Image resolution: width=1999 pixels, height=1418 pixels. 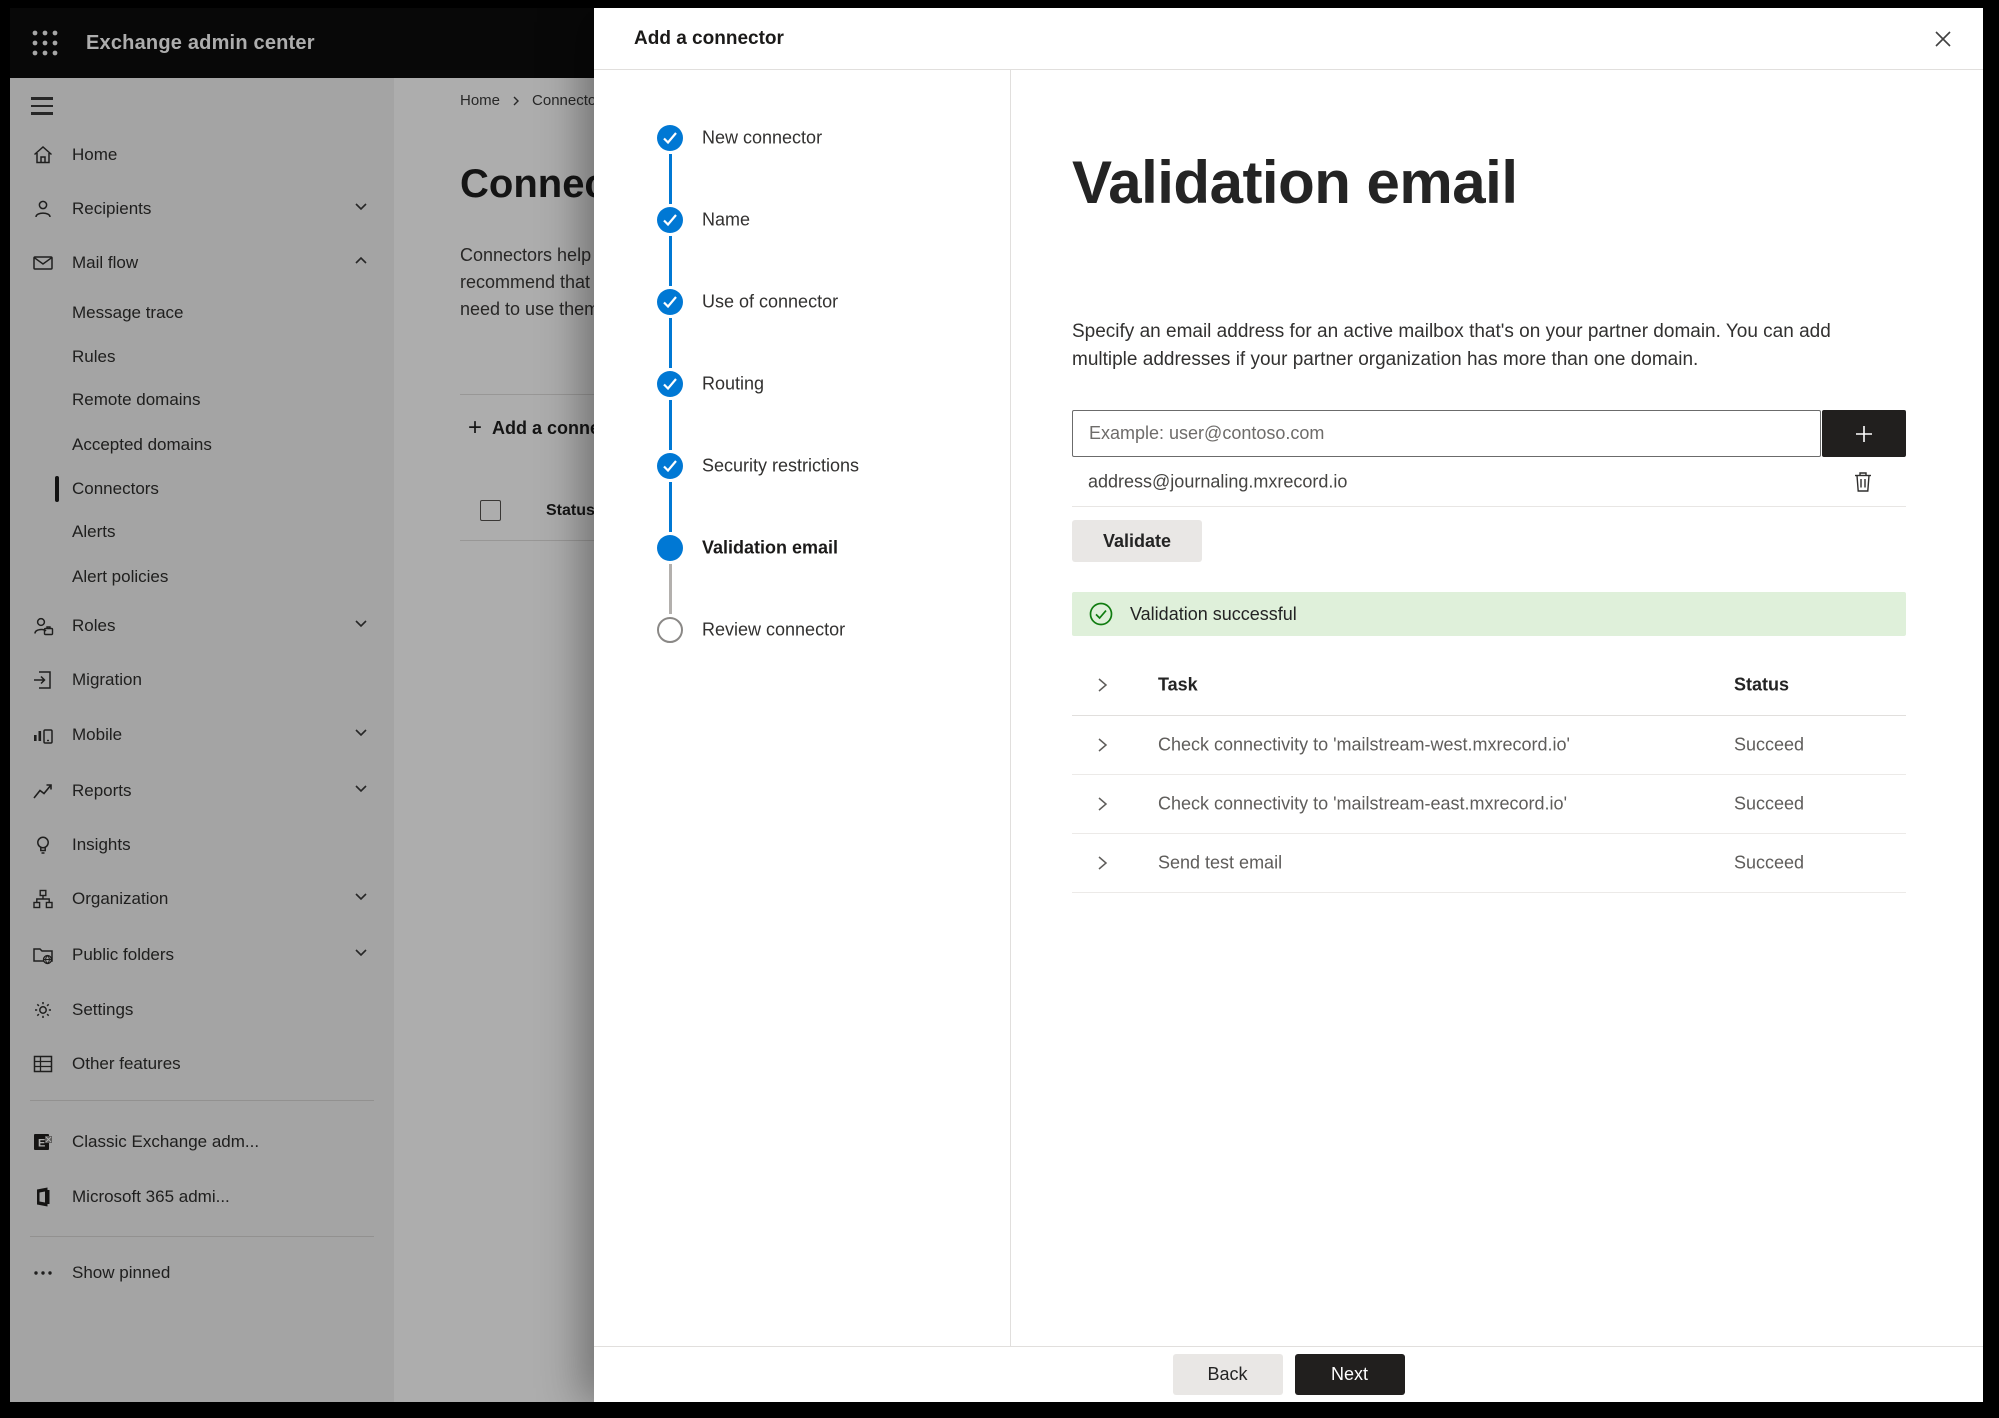 What do you see at coordinates (1349, 1374) in the screenshot?
I see `next-button: Next` at bounding box center [1349, 1374].